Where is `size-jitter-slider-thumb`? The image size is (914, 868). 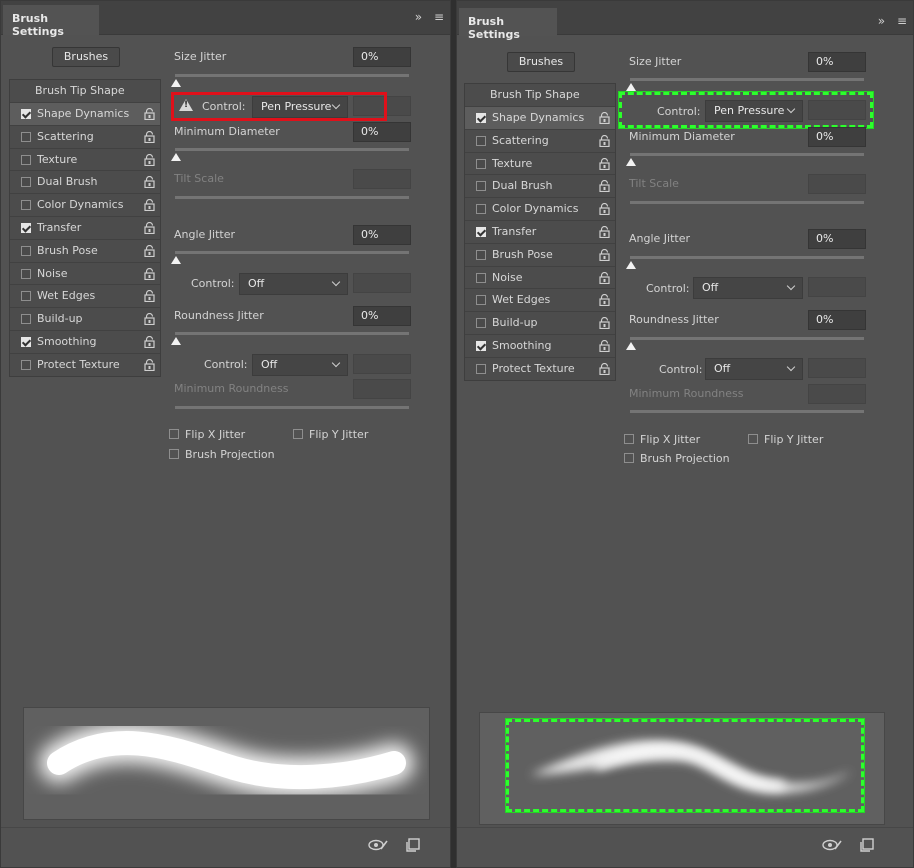
size-jitter-slider-thumb is located at coordinates (176, 83).